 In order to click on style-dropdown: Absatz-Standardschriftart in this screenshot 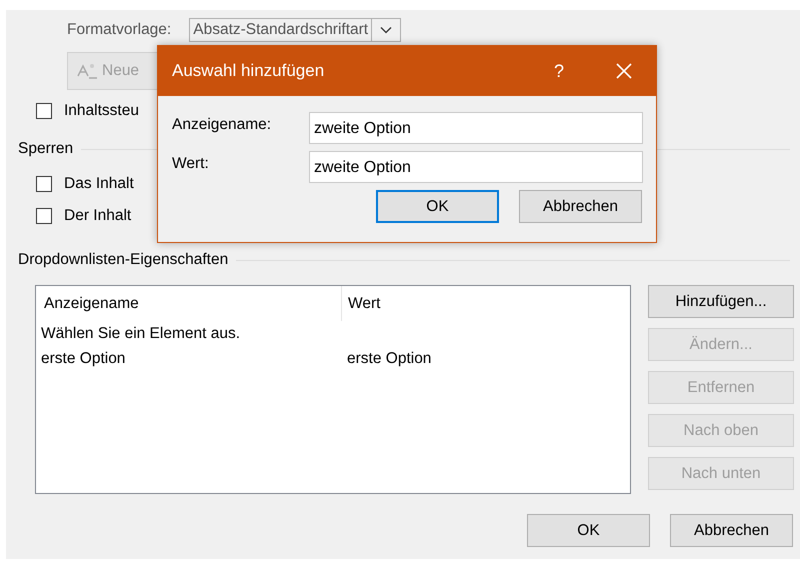, I will do `click(295, 30)`.